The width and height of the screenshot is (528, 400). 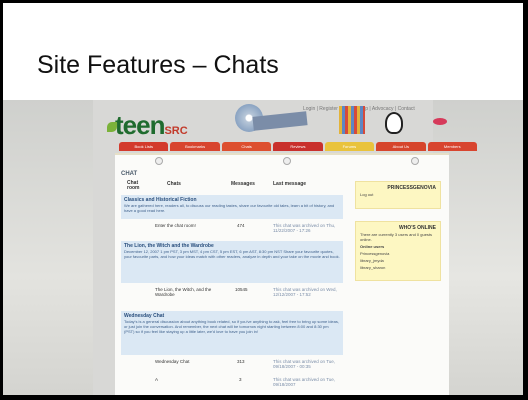 What do you see at coordinates (246, 146) in the screenshot?
I see `nav-item: Chats` at bounding box center [246, 146].